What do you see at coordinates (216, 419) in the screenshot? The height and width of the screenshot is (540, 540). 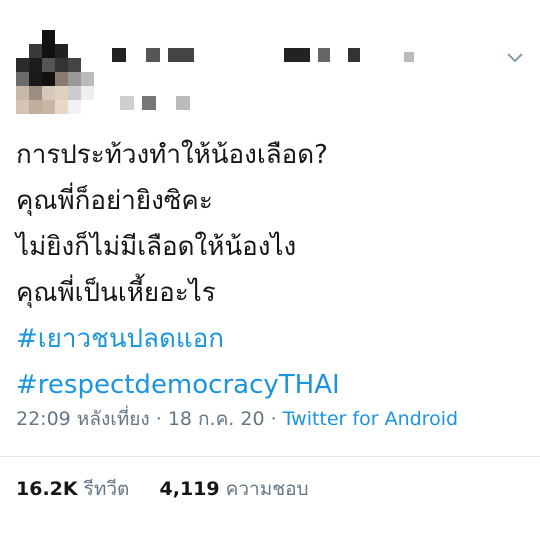 I see `tweet-date: 18 ก.ค. 20` at bounding box center [216, 419].